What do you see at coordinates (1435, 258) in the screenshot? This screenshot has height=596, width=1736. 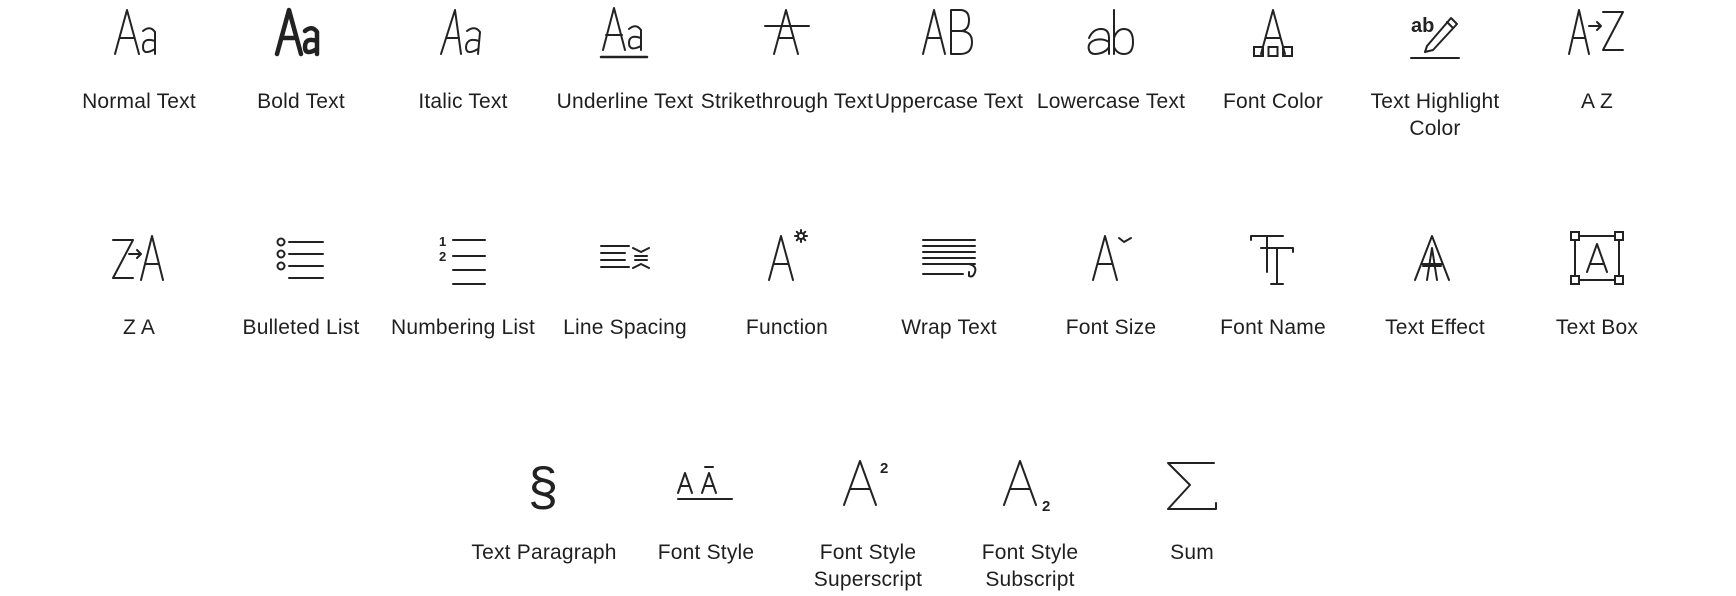 I see `text-effect-icon` at bounding box center [1435, 258].